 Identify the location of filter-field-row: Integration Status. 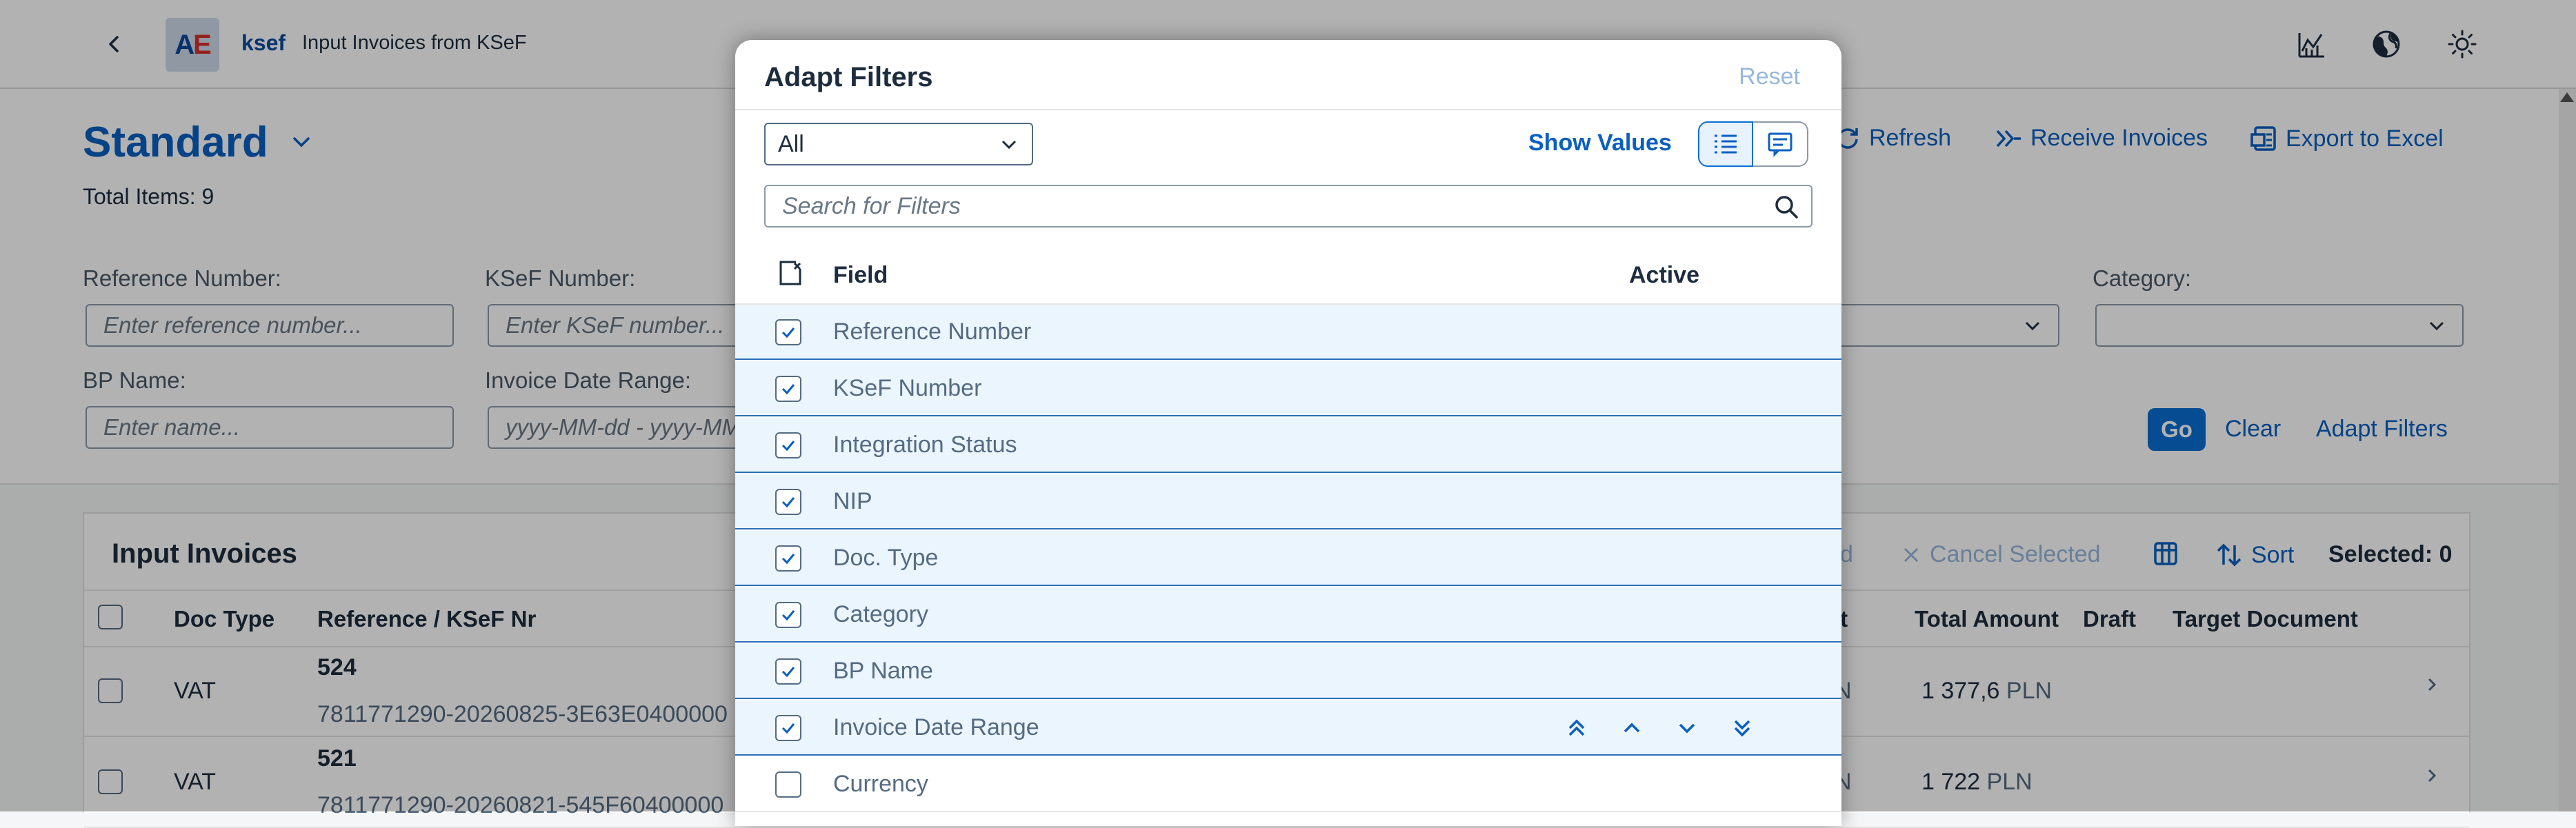
(1288, 445).